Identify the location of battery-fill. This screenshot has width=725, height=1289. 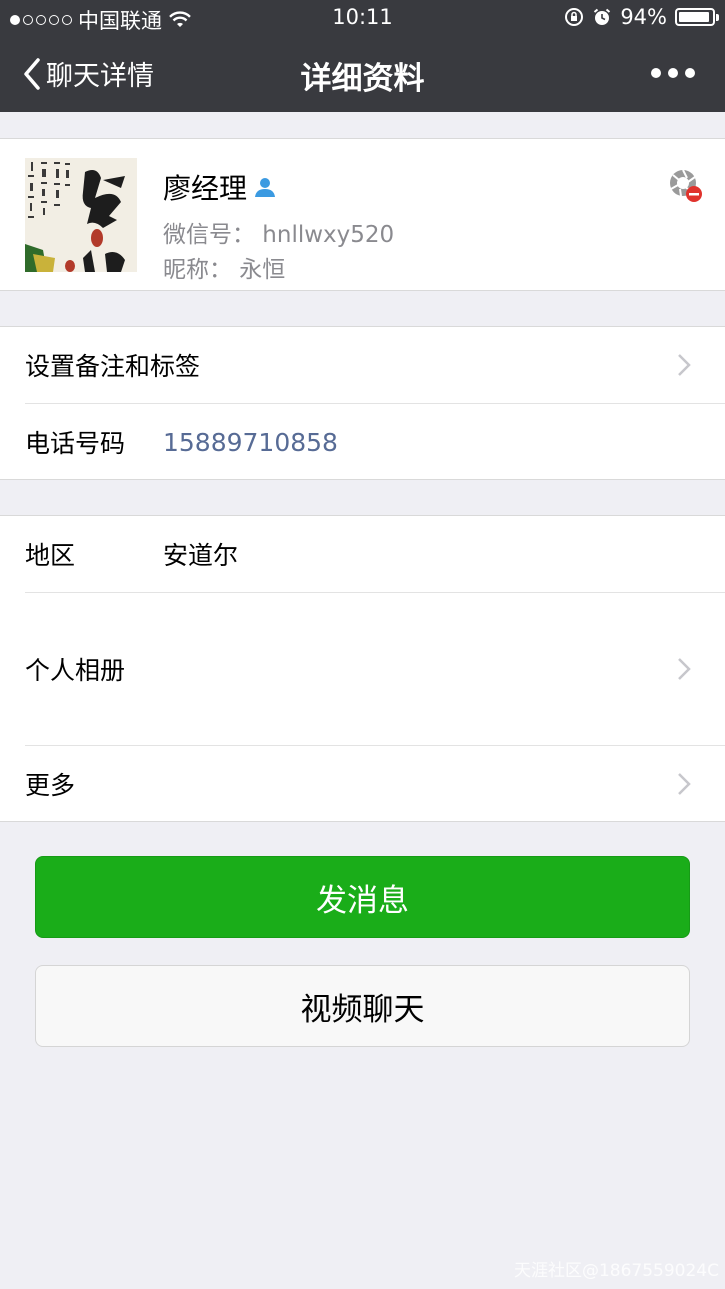
(694, 17).